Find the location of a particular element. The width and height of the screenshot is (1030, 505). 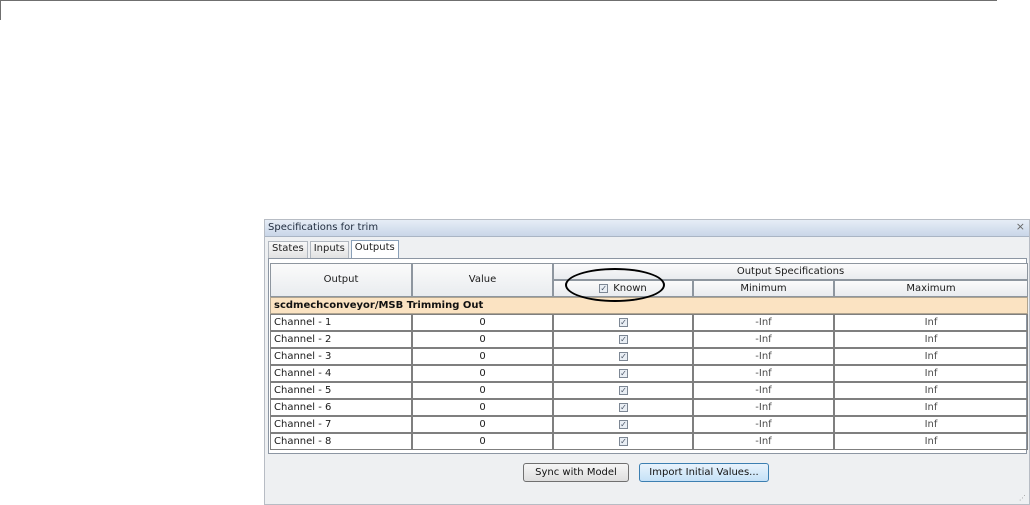

close-icon: × is located at coordinates (1020, 226).